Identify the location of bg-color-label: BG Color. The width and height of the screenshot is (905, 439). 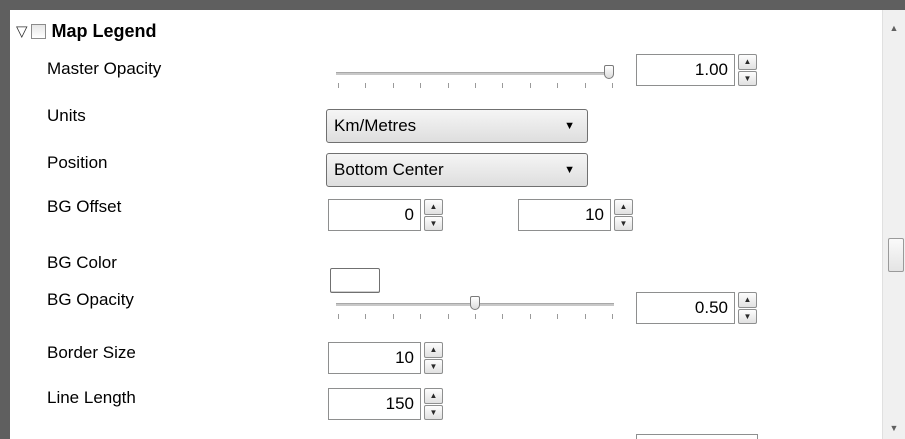
(82, 262).